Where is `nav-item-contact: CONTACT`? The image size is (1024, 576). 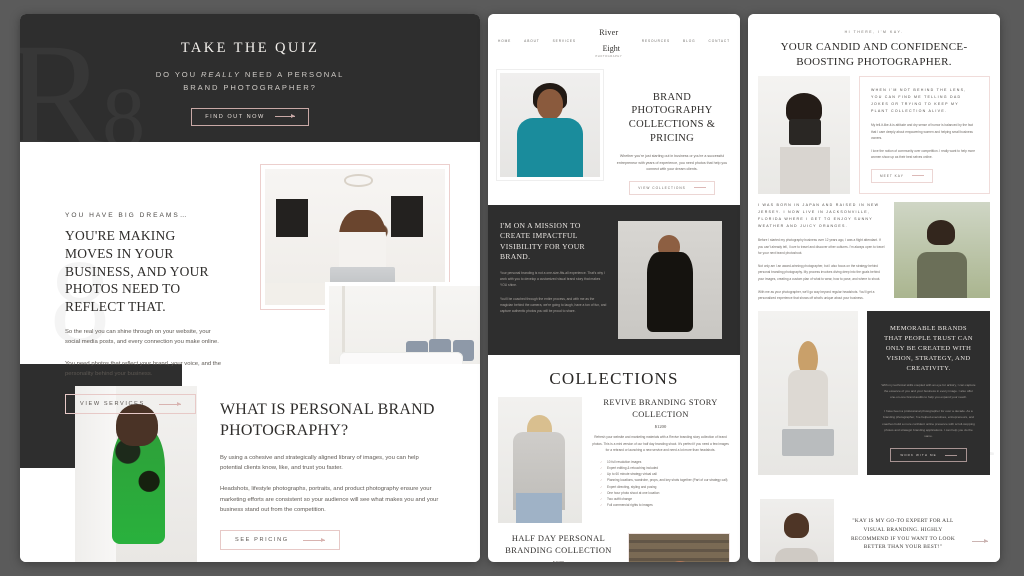 nav-item-contact: CONTACT is located at coordinates (719, 41).